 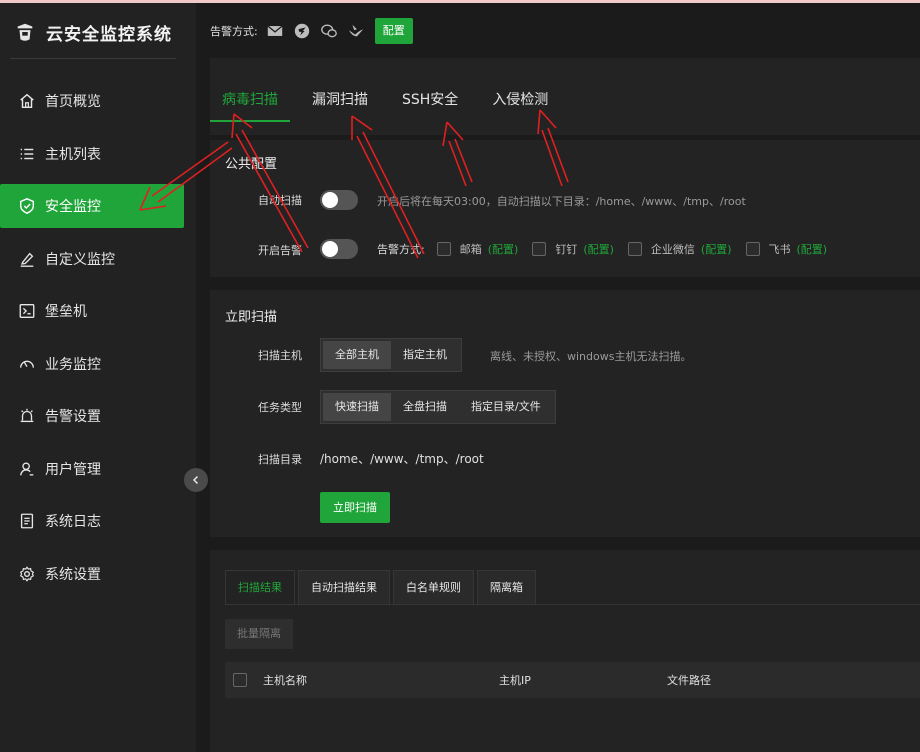 I want to click on result-tabs: 扫描结果 自动扫描结果 白名单规则 隔离箱, so click(x=382, y=587).